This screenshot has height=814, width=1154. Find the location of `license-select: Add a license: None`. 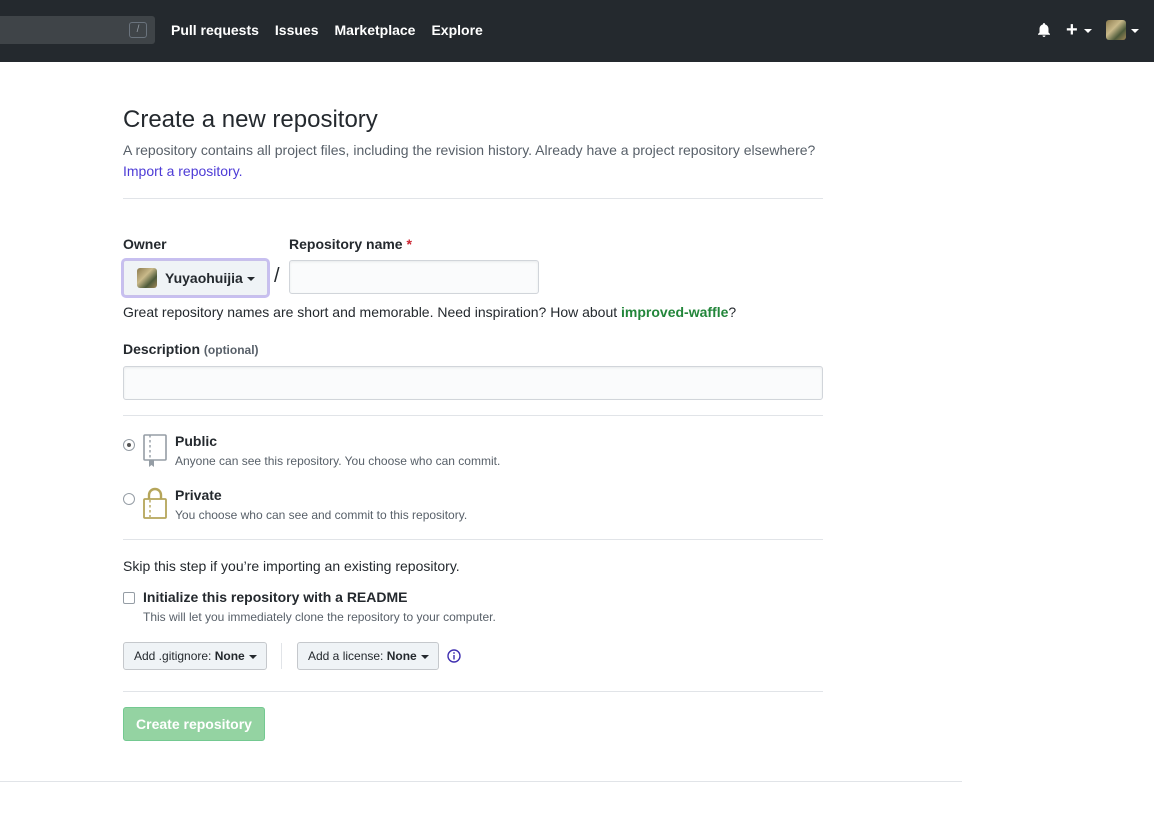

license-select: Add a license: None is located at coordinates (368, 656).